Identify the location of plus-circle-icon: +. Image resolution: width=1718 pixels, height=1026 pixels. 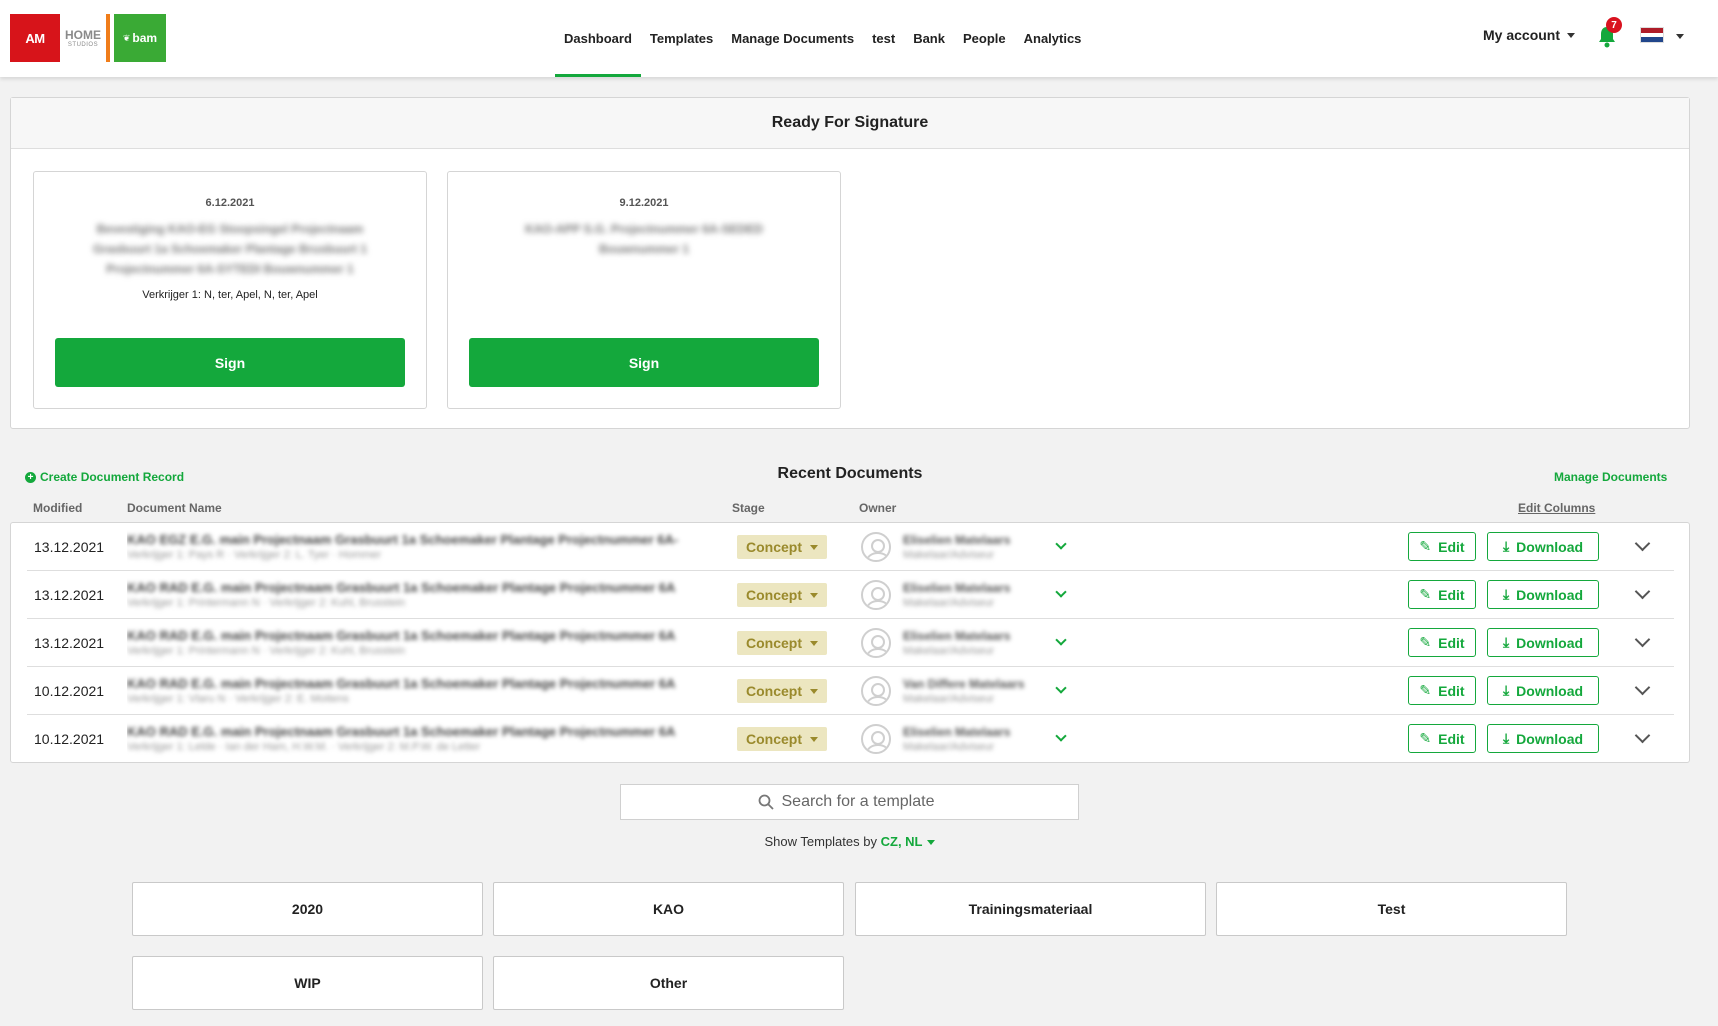
(30, 477).